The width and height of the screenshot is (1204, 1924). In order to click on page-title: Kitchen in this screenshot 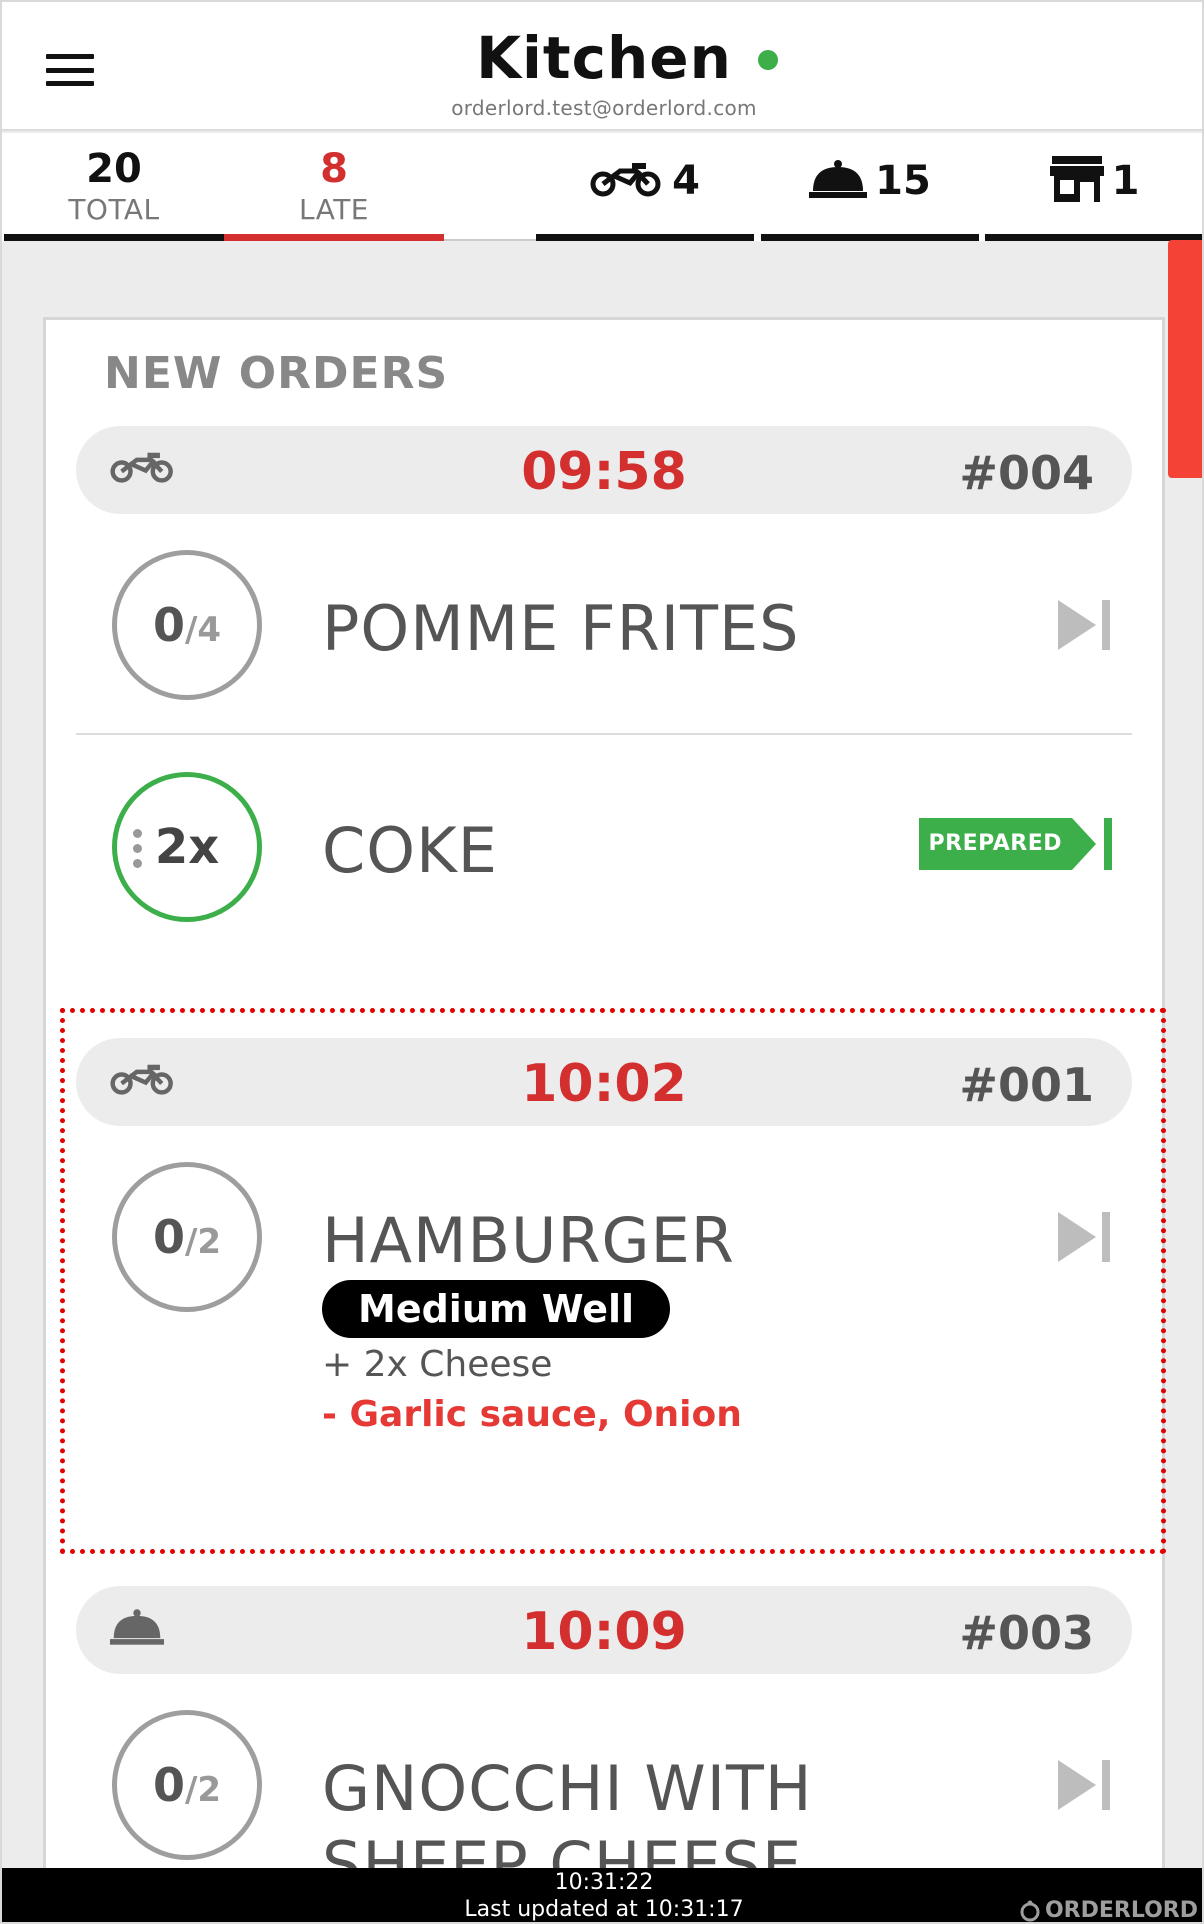, I will do `click(627, 58)`.